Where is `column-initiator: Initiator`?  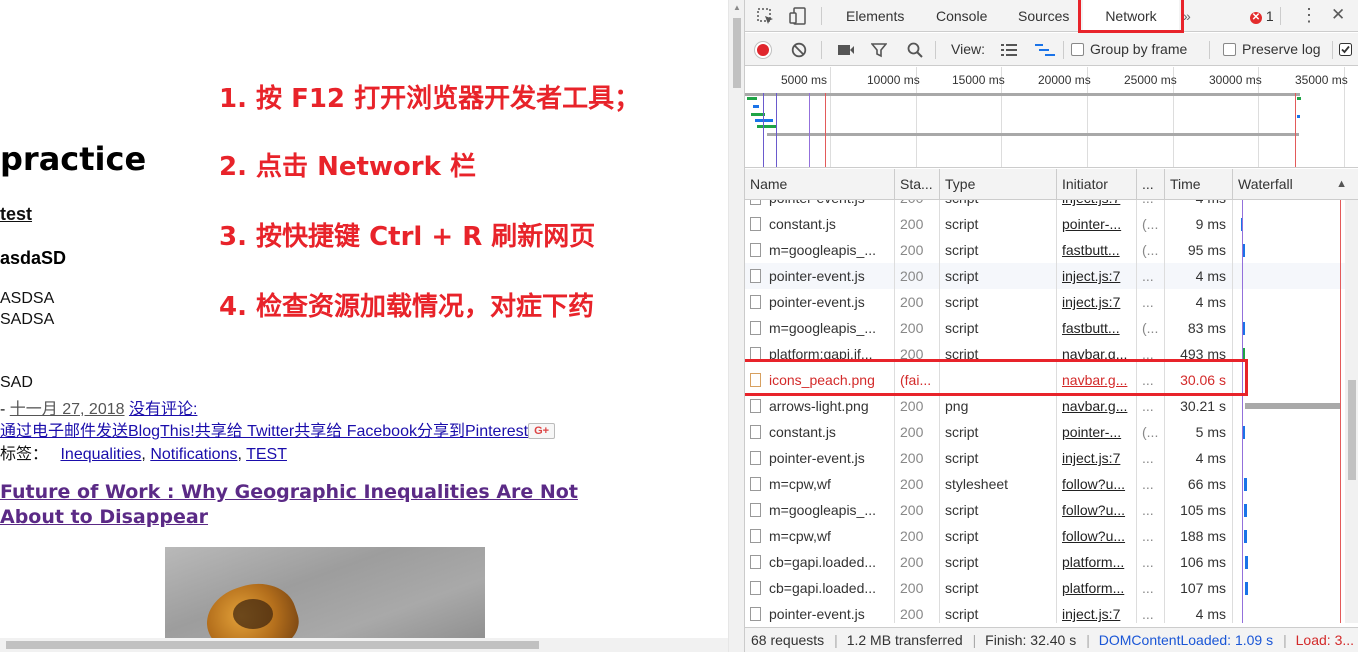
column-initiator: Initiator is located at coordinates (1097, 184).